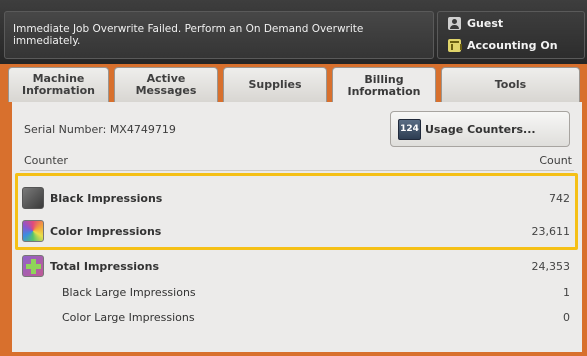 This screenshot has height=356, width=587. I want to click on usage-counters-icon: 124, so click(409, 129).